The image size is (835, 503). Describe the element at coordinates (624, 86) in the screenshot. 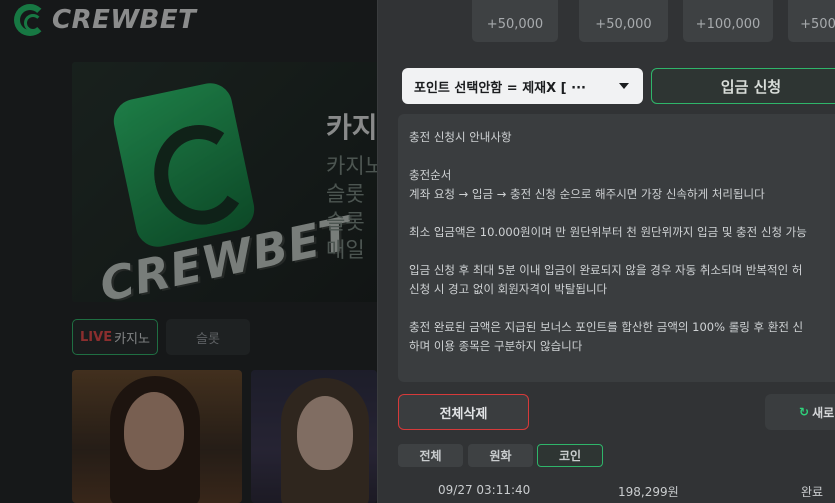

I see `chevron-down-icon` at that location.